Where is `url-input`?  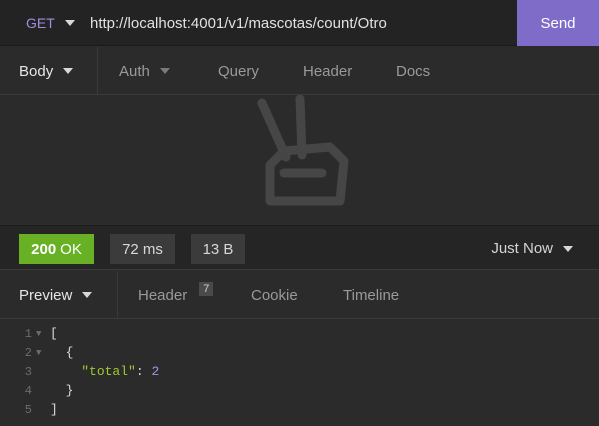 url-input is located at coordinates (300, 23).